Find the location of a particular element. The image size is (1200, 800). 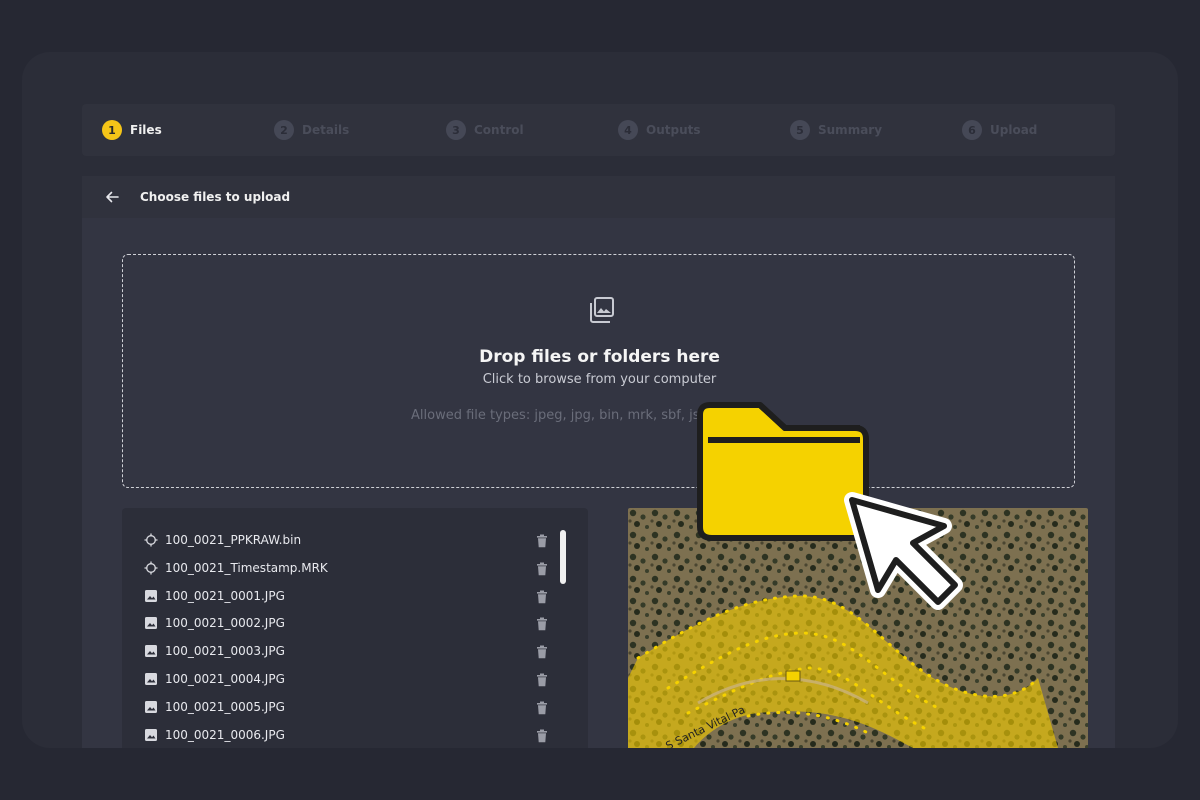

panel-header: Choose files to upload is located at coordinates (598, 197).